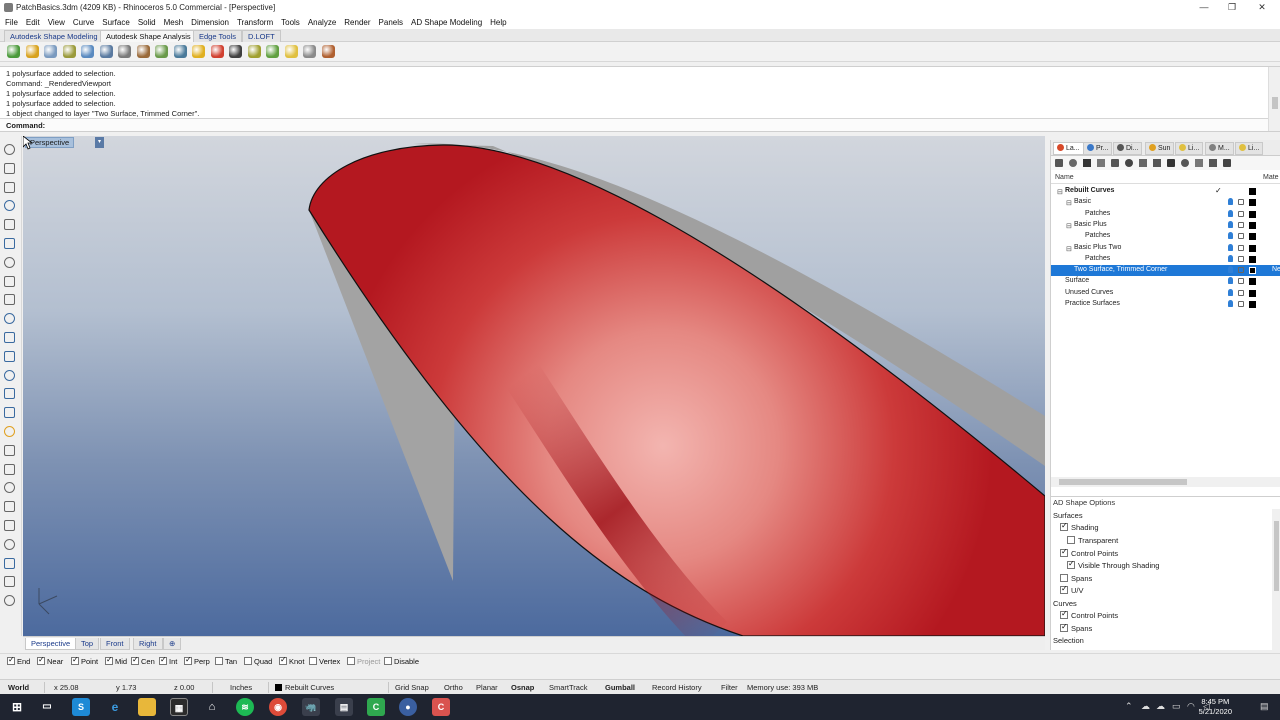 This screenshot has width=1280, height=720. What do you see at coordinates (1079, 526) in the screenshot?
I see `ad-option: Shading` at bounding box center [1079, 526].